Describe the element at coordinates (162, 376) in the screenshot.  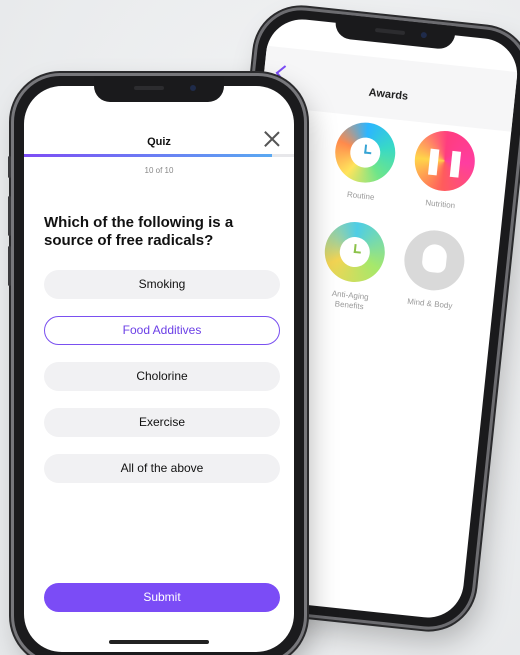
I see `answer-option: Cholorine` at that location.